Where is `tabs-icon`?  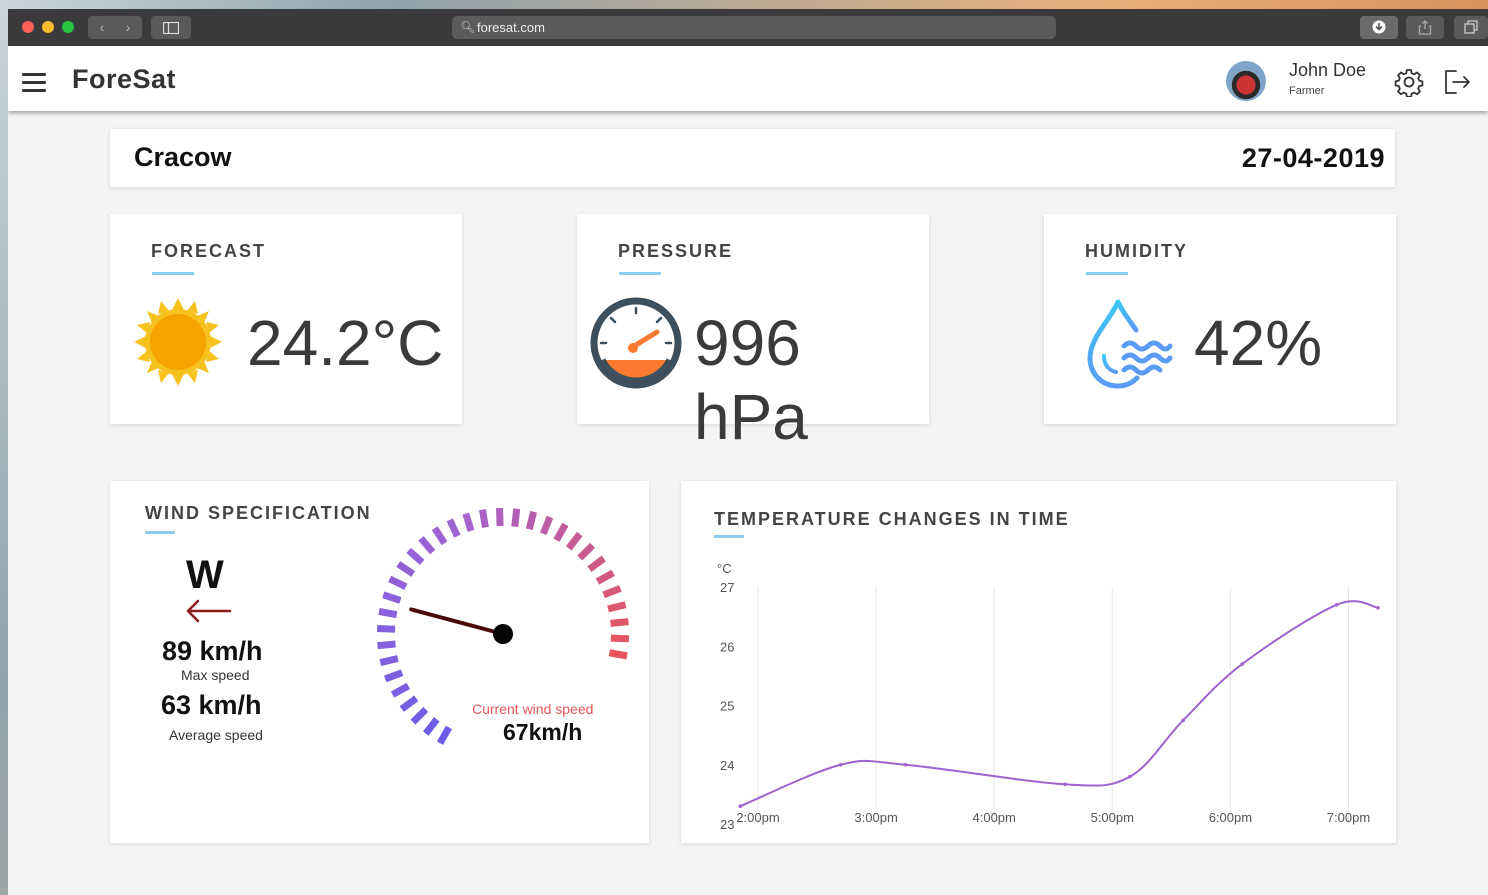
tabs-icon is located at coordinates (1471, 27).